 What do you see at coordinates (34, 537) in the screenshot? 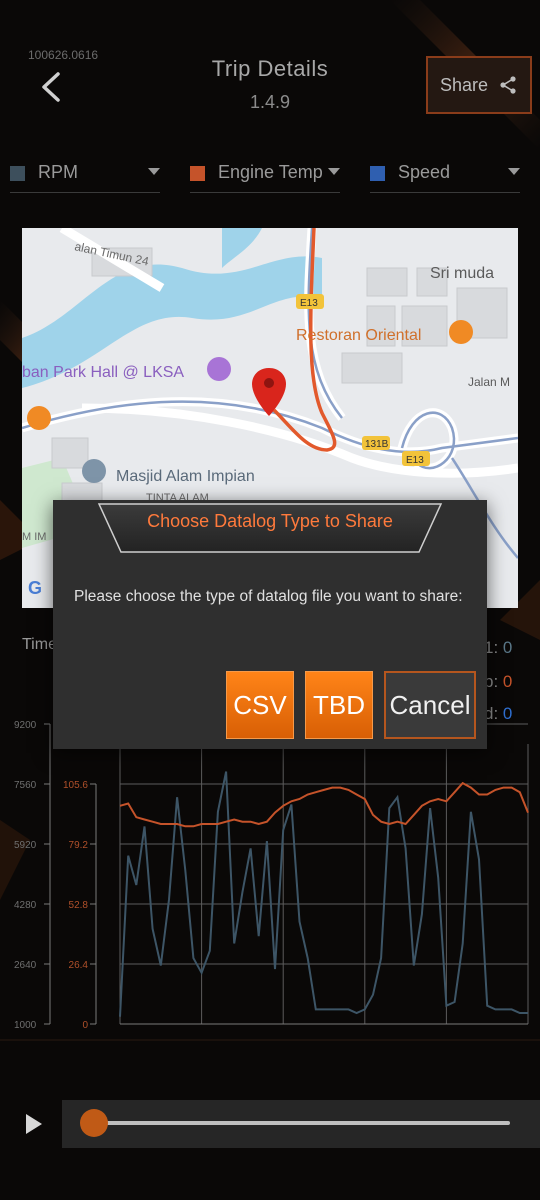
I see `map-label: M IM` at bounding box center [34, 537].